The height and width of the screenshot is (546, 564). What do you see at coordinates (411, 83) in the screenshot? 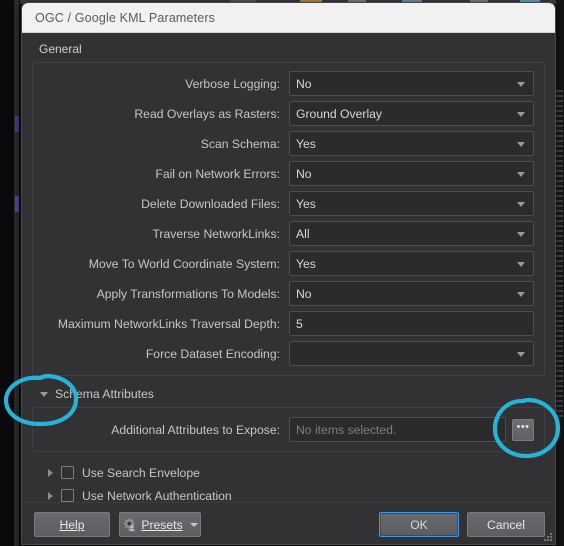
I see `combo-verbose-logging: No` at bounding box center [411, 83].